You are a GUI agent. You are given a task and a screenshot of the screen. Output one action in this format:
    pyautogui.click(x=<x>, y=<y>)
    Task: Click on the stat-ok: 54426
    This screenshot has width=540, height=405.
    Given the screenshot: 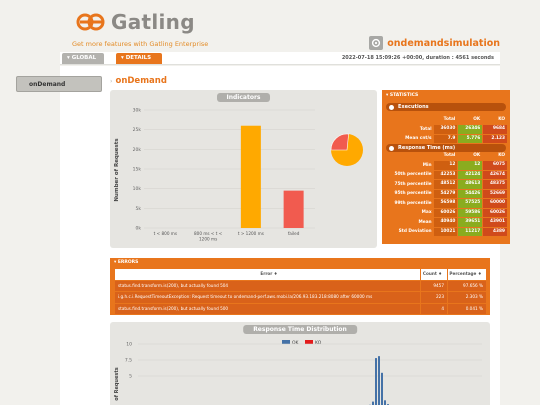 What is the action you would take?
    pyautogui.click(x=470, y=193)
    